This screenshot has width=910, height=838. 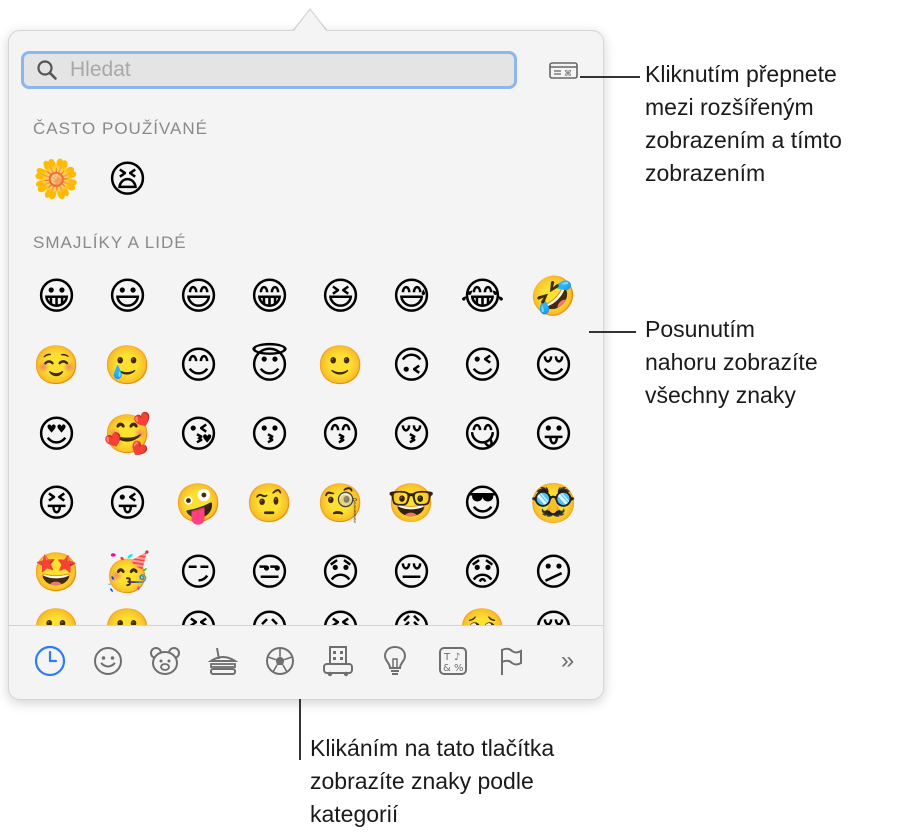 What do you see at coordinates (56, 434) in the screenshot?
I see `emoji-cell: 😍` at bounding box center [56, 434].